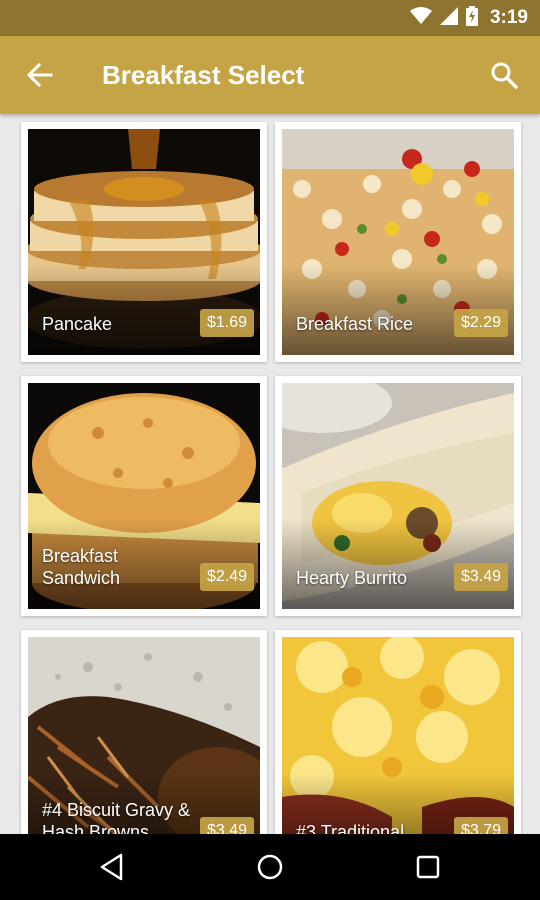 The width and height of the screenshot is (540, 900). I want to click on menu-card-biscuit-gravy-hash-browns: #4 Biscuit Gravy & Hash Browns $3.49, so click(144, 732).